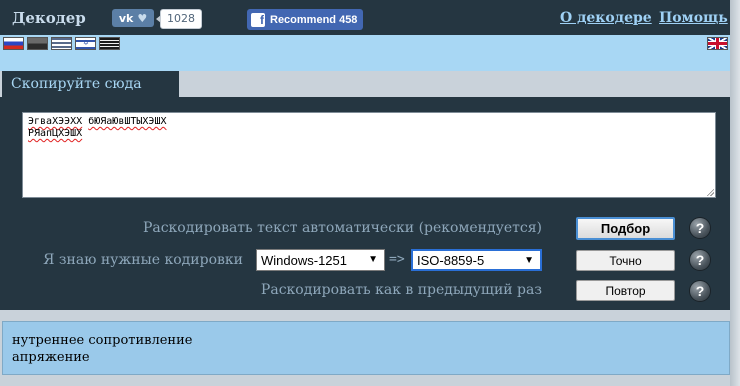 The width and height of the screenshot is (740, 386). What do you see at coordinates (625, 228) in the screenshot?
I see `auto-decode-button: Подбор` at bounding box center [625, 228].